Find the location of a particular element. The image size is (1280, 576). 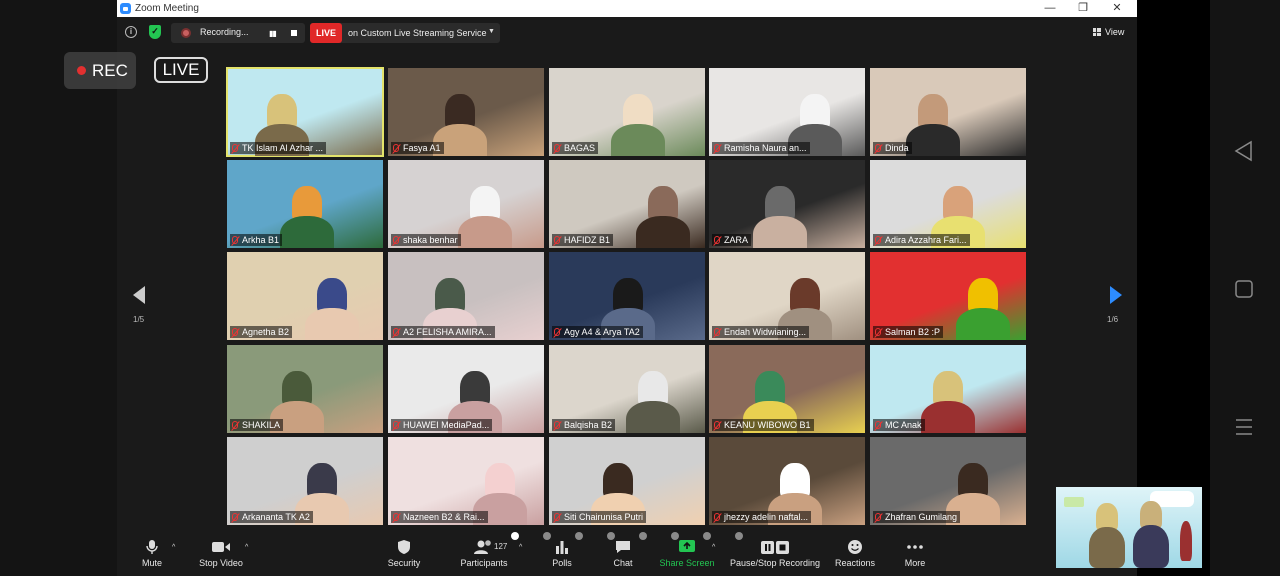

stop-recording-icon is located at coordinates (294, 33).